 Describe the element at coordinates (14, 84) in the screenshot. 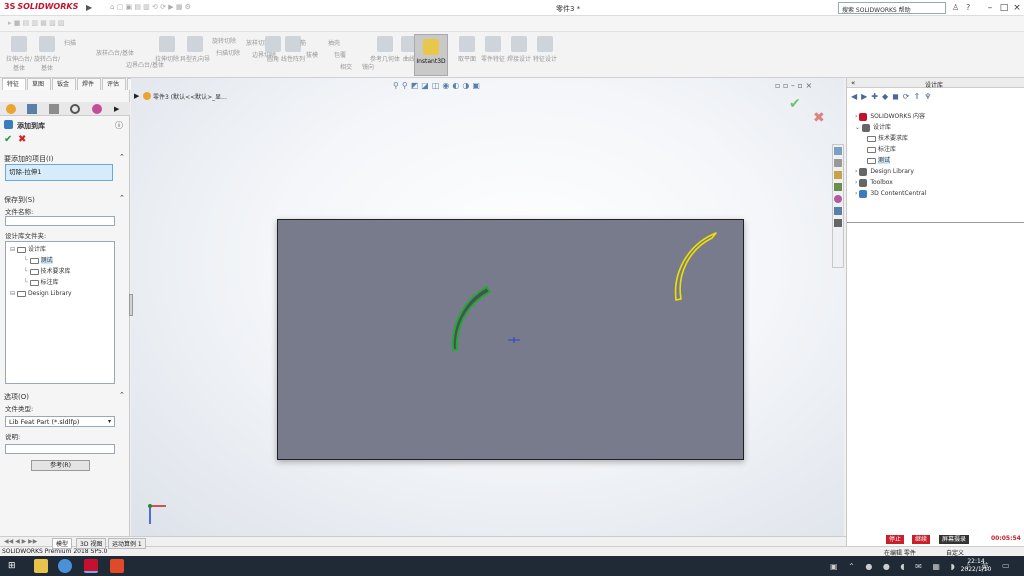

I see `tab-0: 特征` at that location.